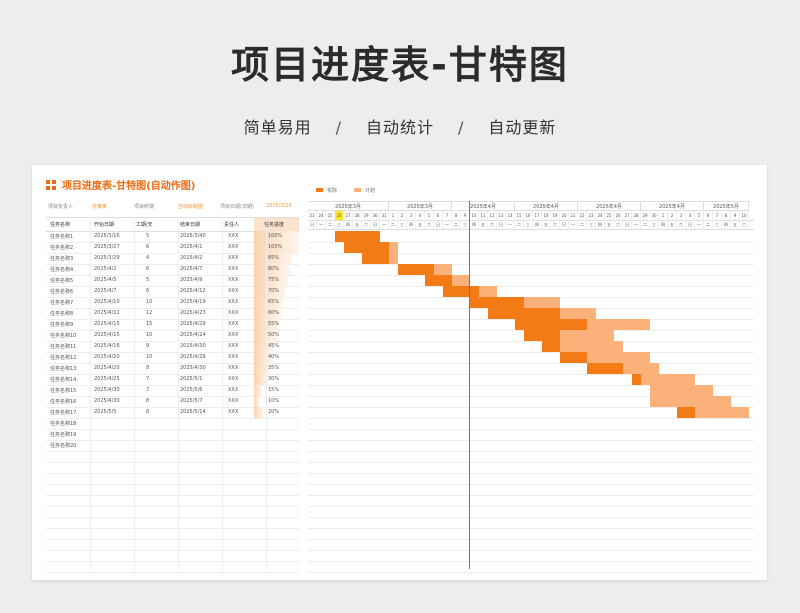 This screenshot has height=613, width=800. I want to click on gantt-weekday-cell: 二, so click(519, 224).